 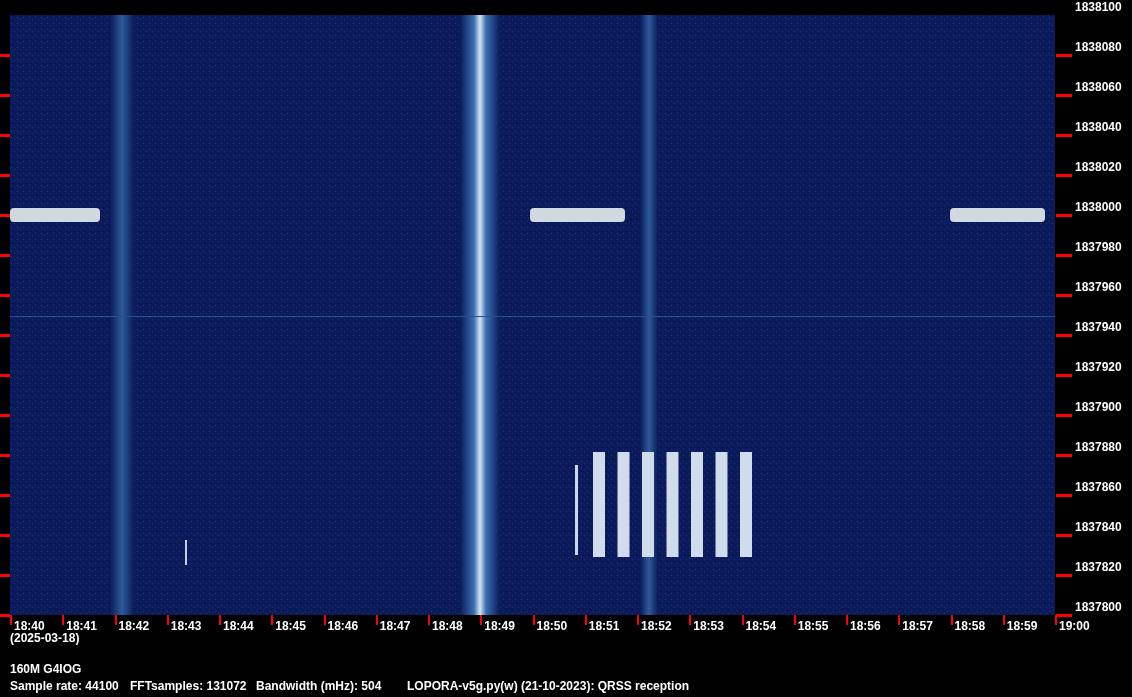 I want to click on date-label: (2025-03-18), so click(x=45, y=638).